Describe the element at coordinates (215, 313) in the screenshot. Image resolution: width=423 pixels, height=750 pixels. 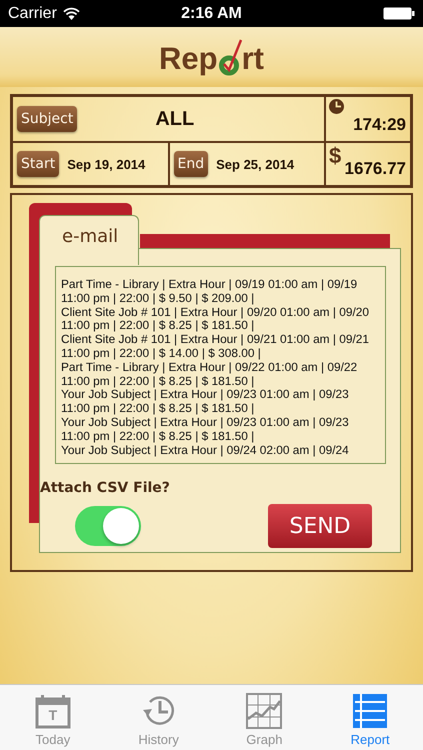
I see `email-line: Client Site Job # 101 | Extra Hour | 09/20 01:00 am | 09/20` at that location.